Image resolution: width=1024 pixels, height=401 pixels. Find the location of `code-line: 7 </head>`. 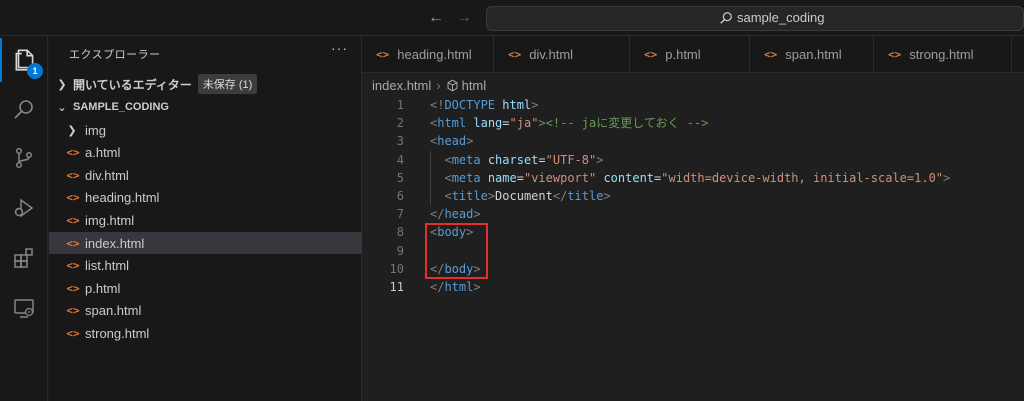

code-line: 7 </head> is located at coordinates (693, 214).